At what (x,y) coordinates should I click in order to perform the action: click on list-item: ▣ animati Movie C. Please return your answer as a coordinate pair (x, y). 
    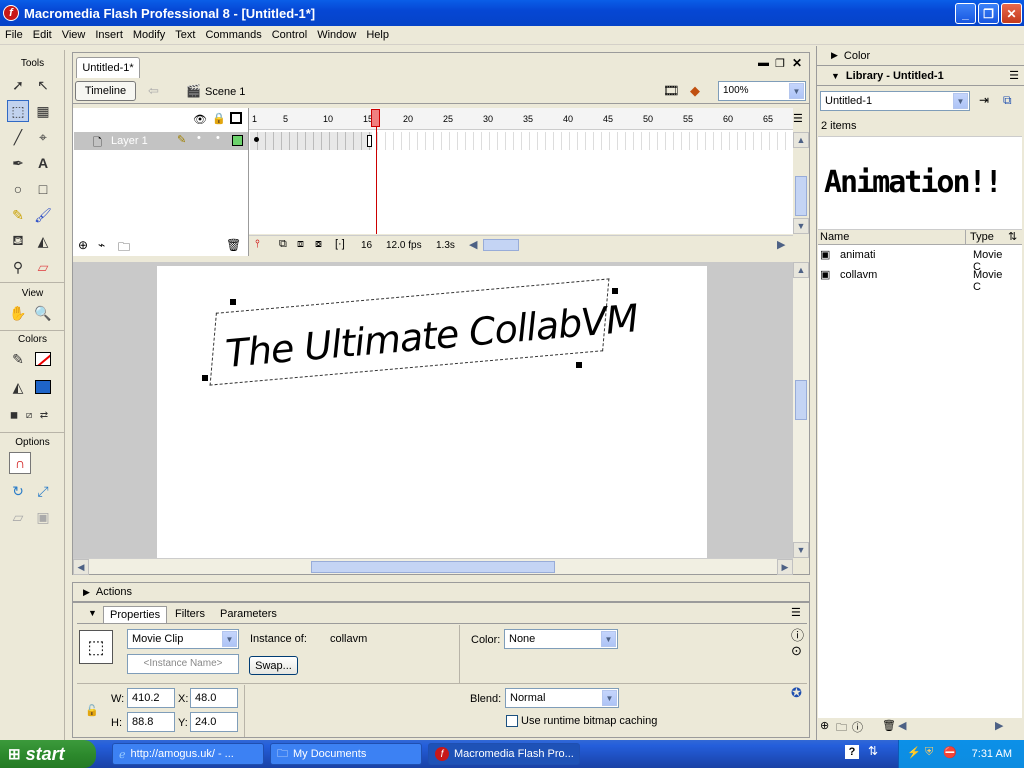
    Looking at the image, I should click on (913, 259).